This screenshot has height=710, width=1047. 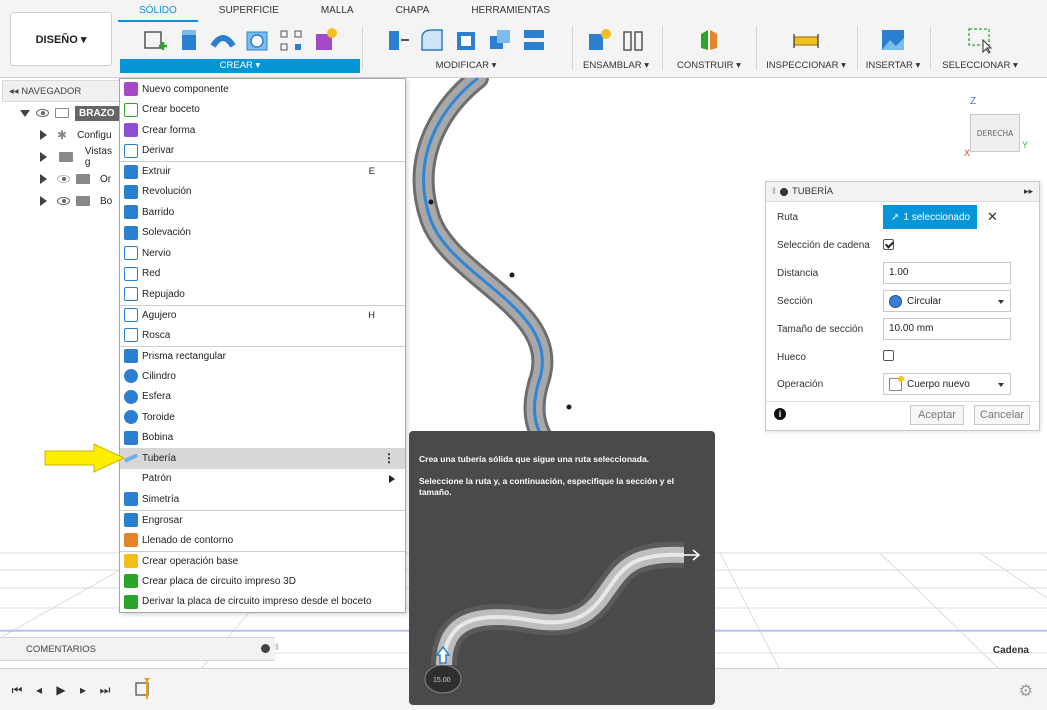 I want to click on hole-icon, so click(x=257, y=40).